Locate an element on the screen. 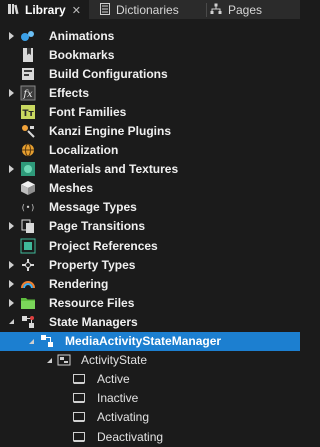 Image resolution: width=320 pixels, height=447 pixels. tree-item-label: Animations is located at coordinates (82, 35).